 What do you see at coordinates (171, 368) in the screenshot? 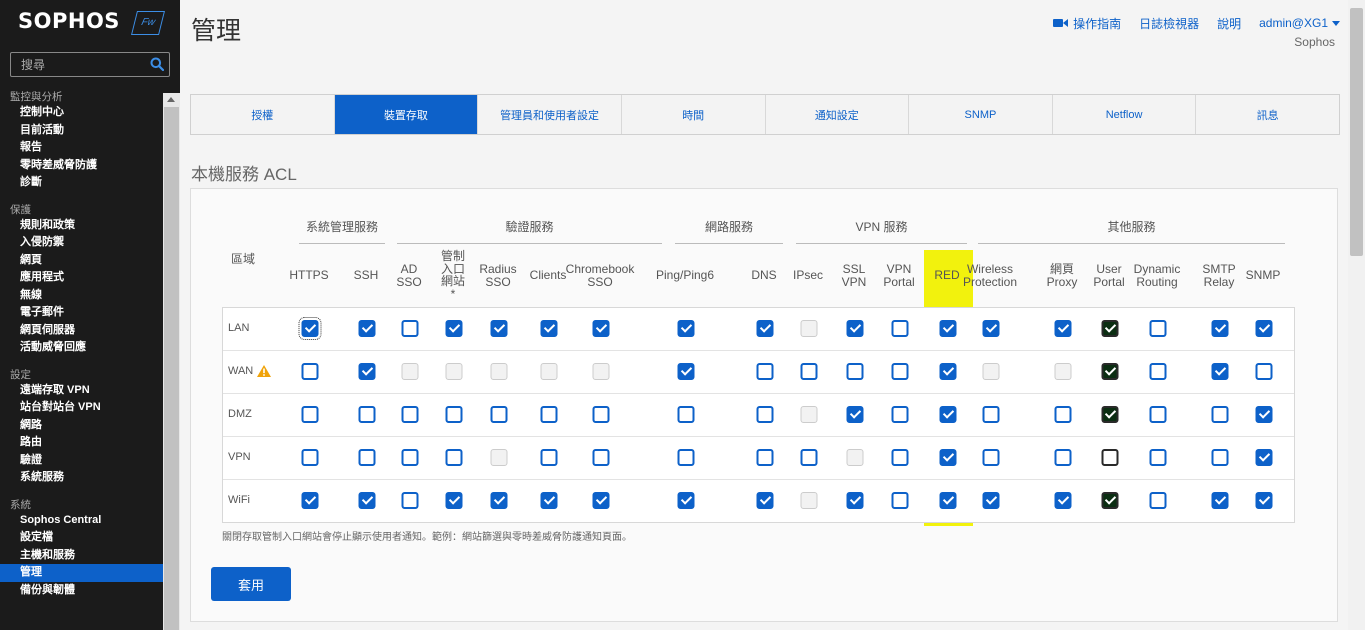
I see `sidebar-scrollbar-thumb` at bounding box center [171, 368].